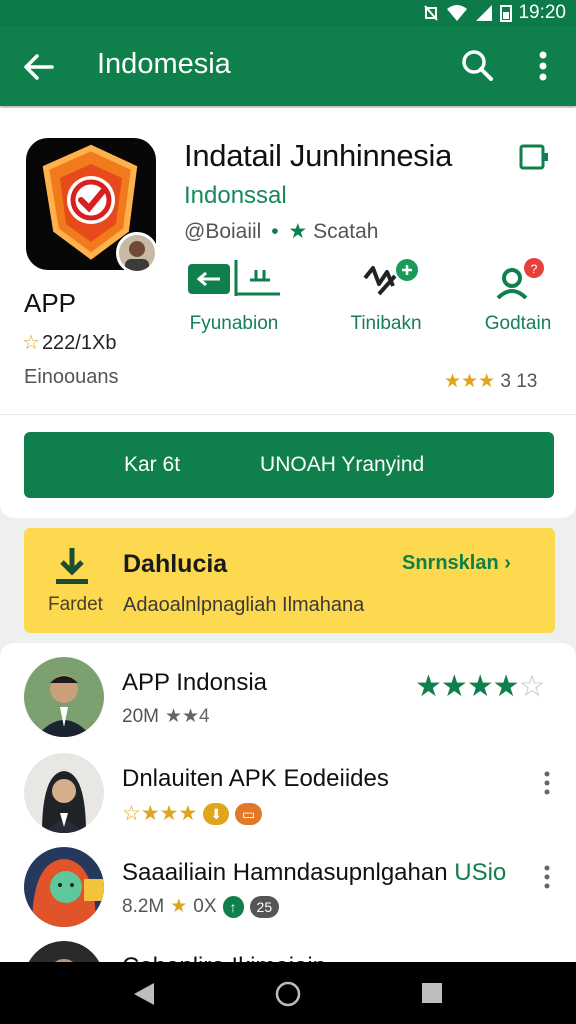 The width and height of the screenshot is (576, 1024). I want to click on meta-tag: Scatah, so click(346, 231).